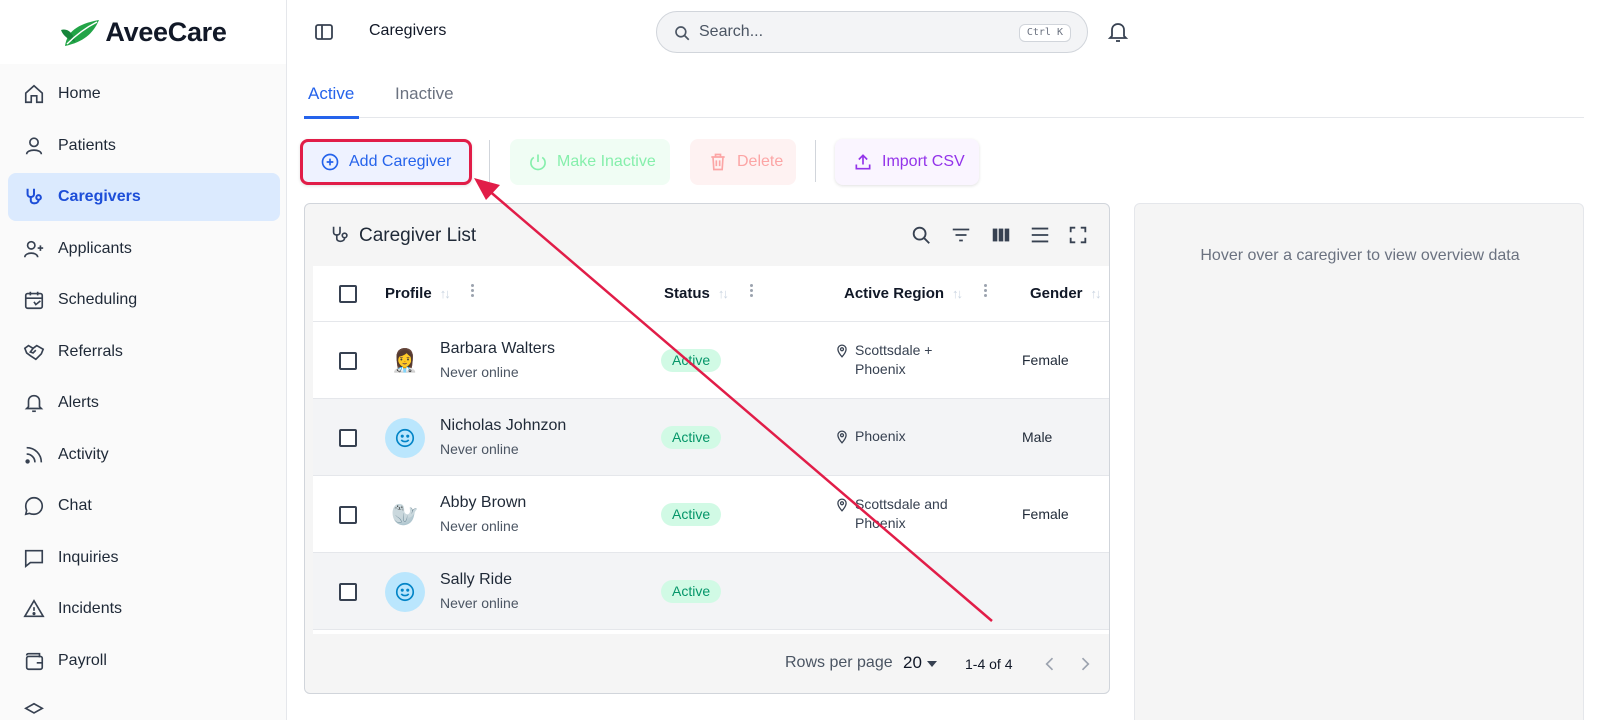 The width and height of the screenshot is (1600, 720). Describe the element at coordinates (912, 663) in the screenshot. I see `rows-per-page-select: 20` at that location.